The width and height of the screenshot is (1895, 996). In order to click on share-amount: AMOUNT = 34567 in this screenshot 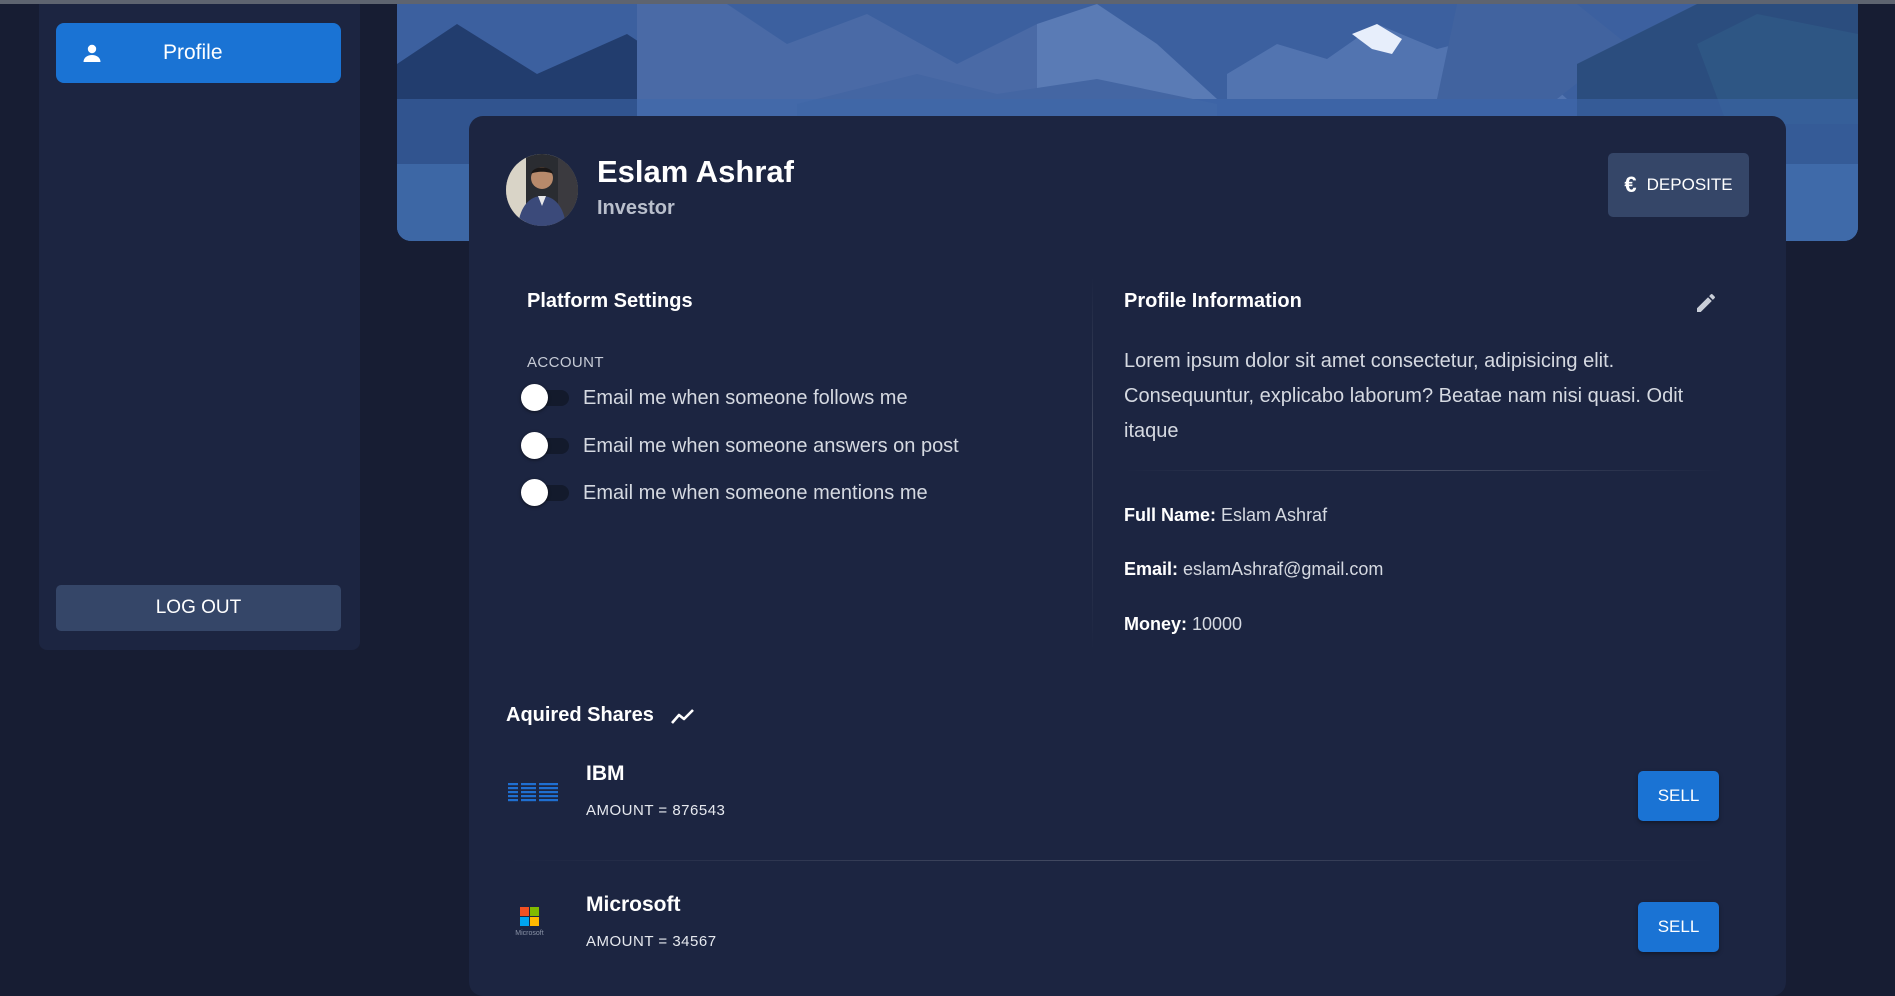, I will do `click(651, 941)`.